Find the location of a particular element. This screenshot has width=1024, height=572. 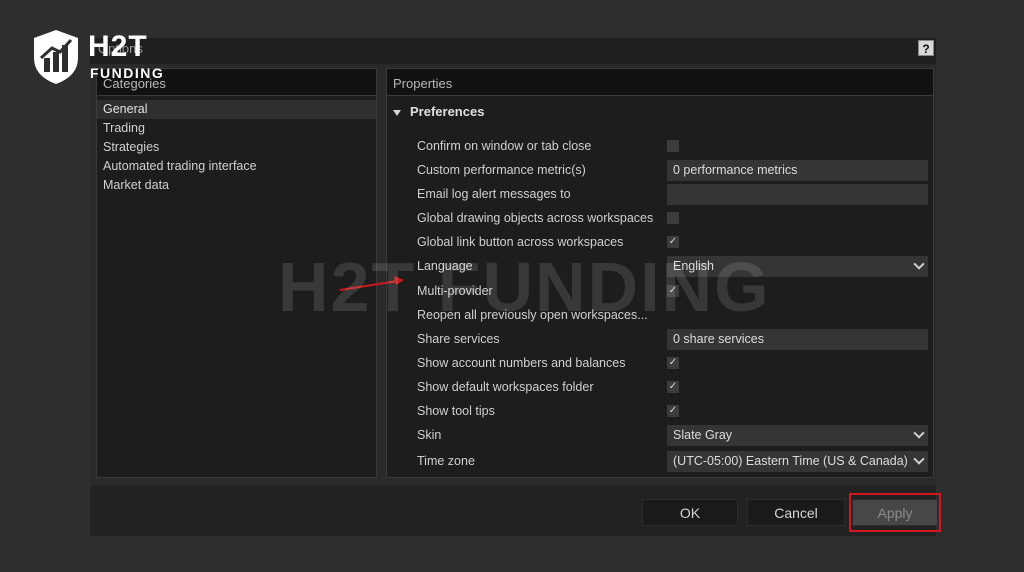

cancel-button: Cancel is located at coordinates (796, 512).